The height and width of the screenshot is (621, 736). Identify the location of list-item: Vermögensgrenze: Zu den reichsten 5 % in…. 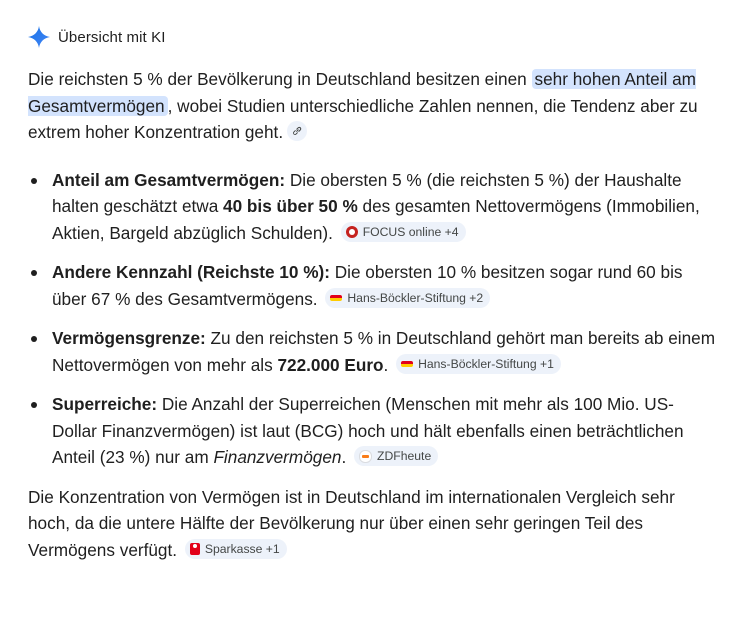
(373, 351).